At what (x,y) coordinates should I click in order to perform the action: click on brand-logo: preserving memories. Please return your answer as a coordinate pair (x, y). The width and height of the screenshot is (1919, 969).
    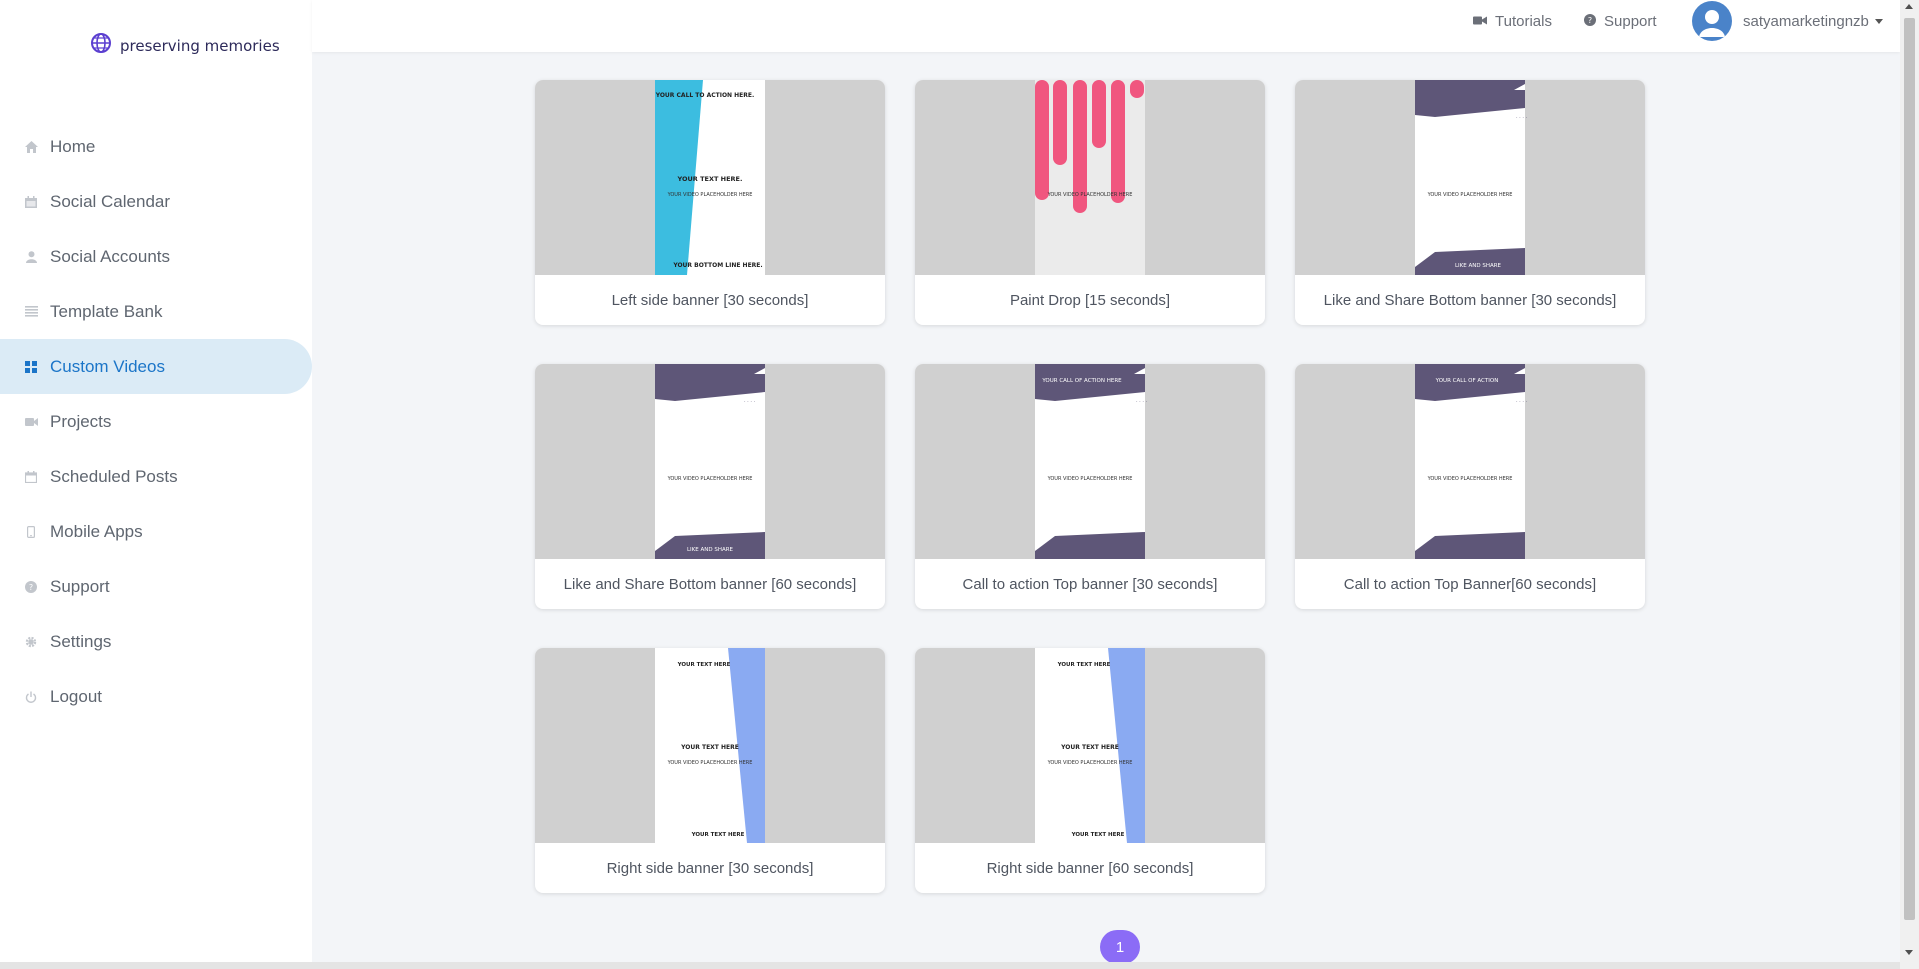
    Looking at the image, I should click on (185, 45).